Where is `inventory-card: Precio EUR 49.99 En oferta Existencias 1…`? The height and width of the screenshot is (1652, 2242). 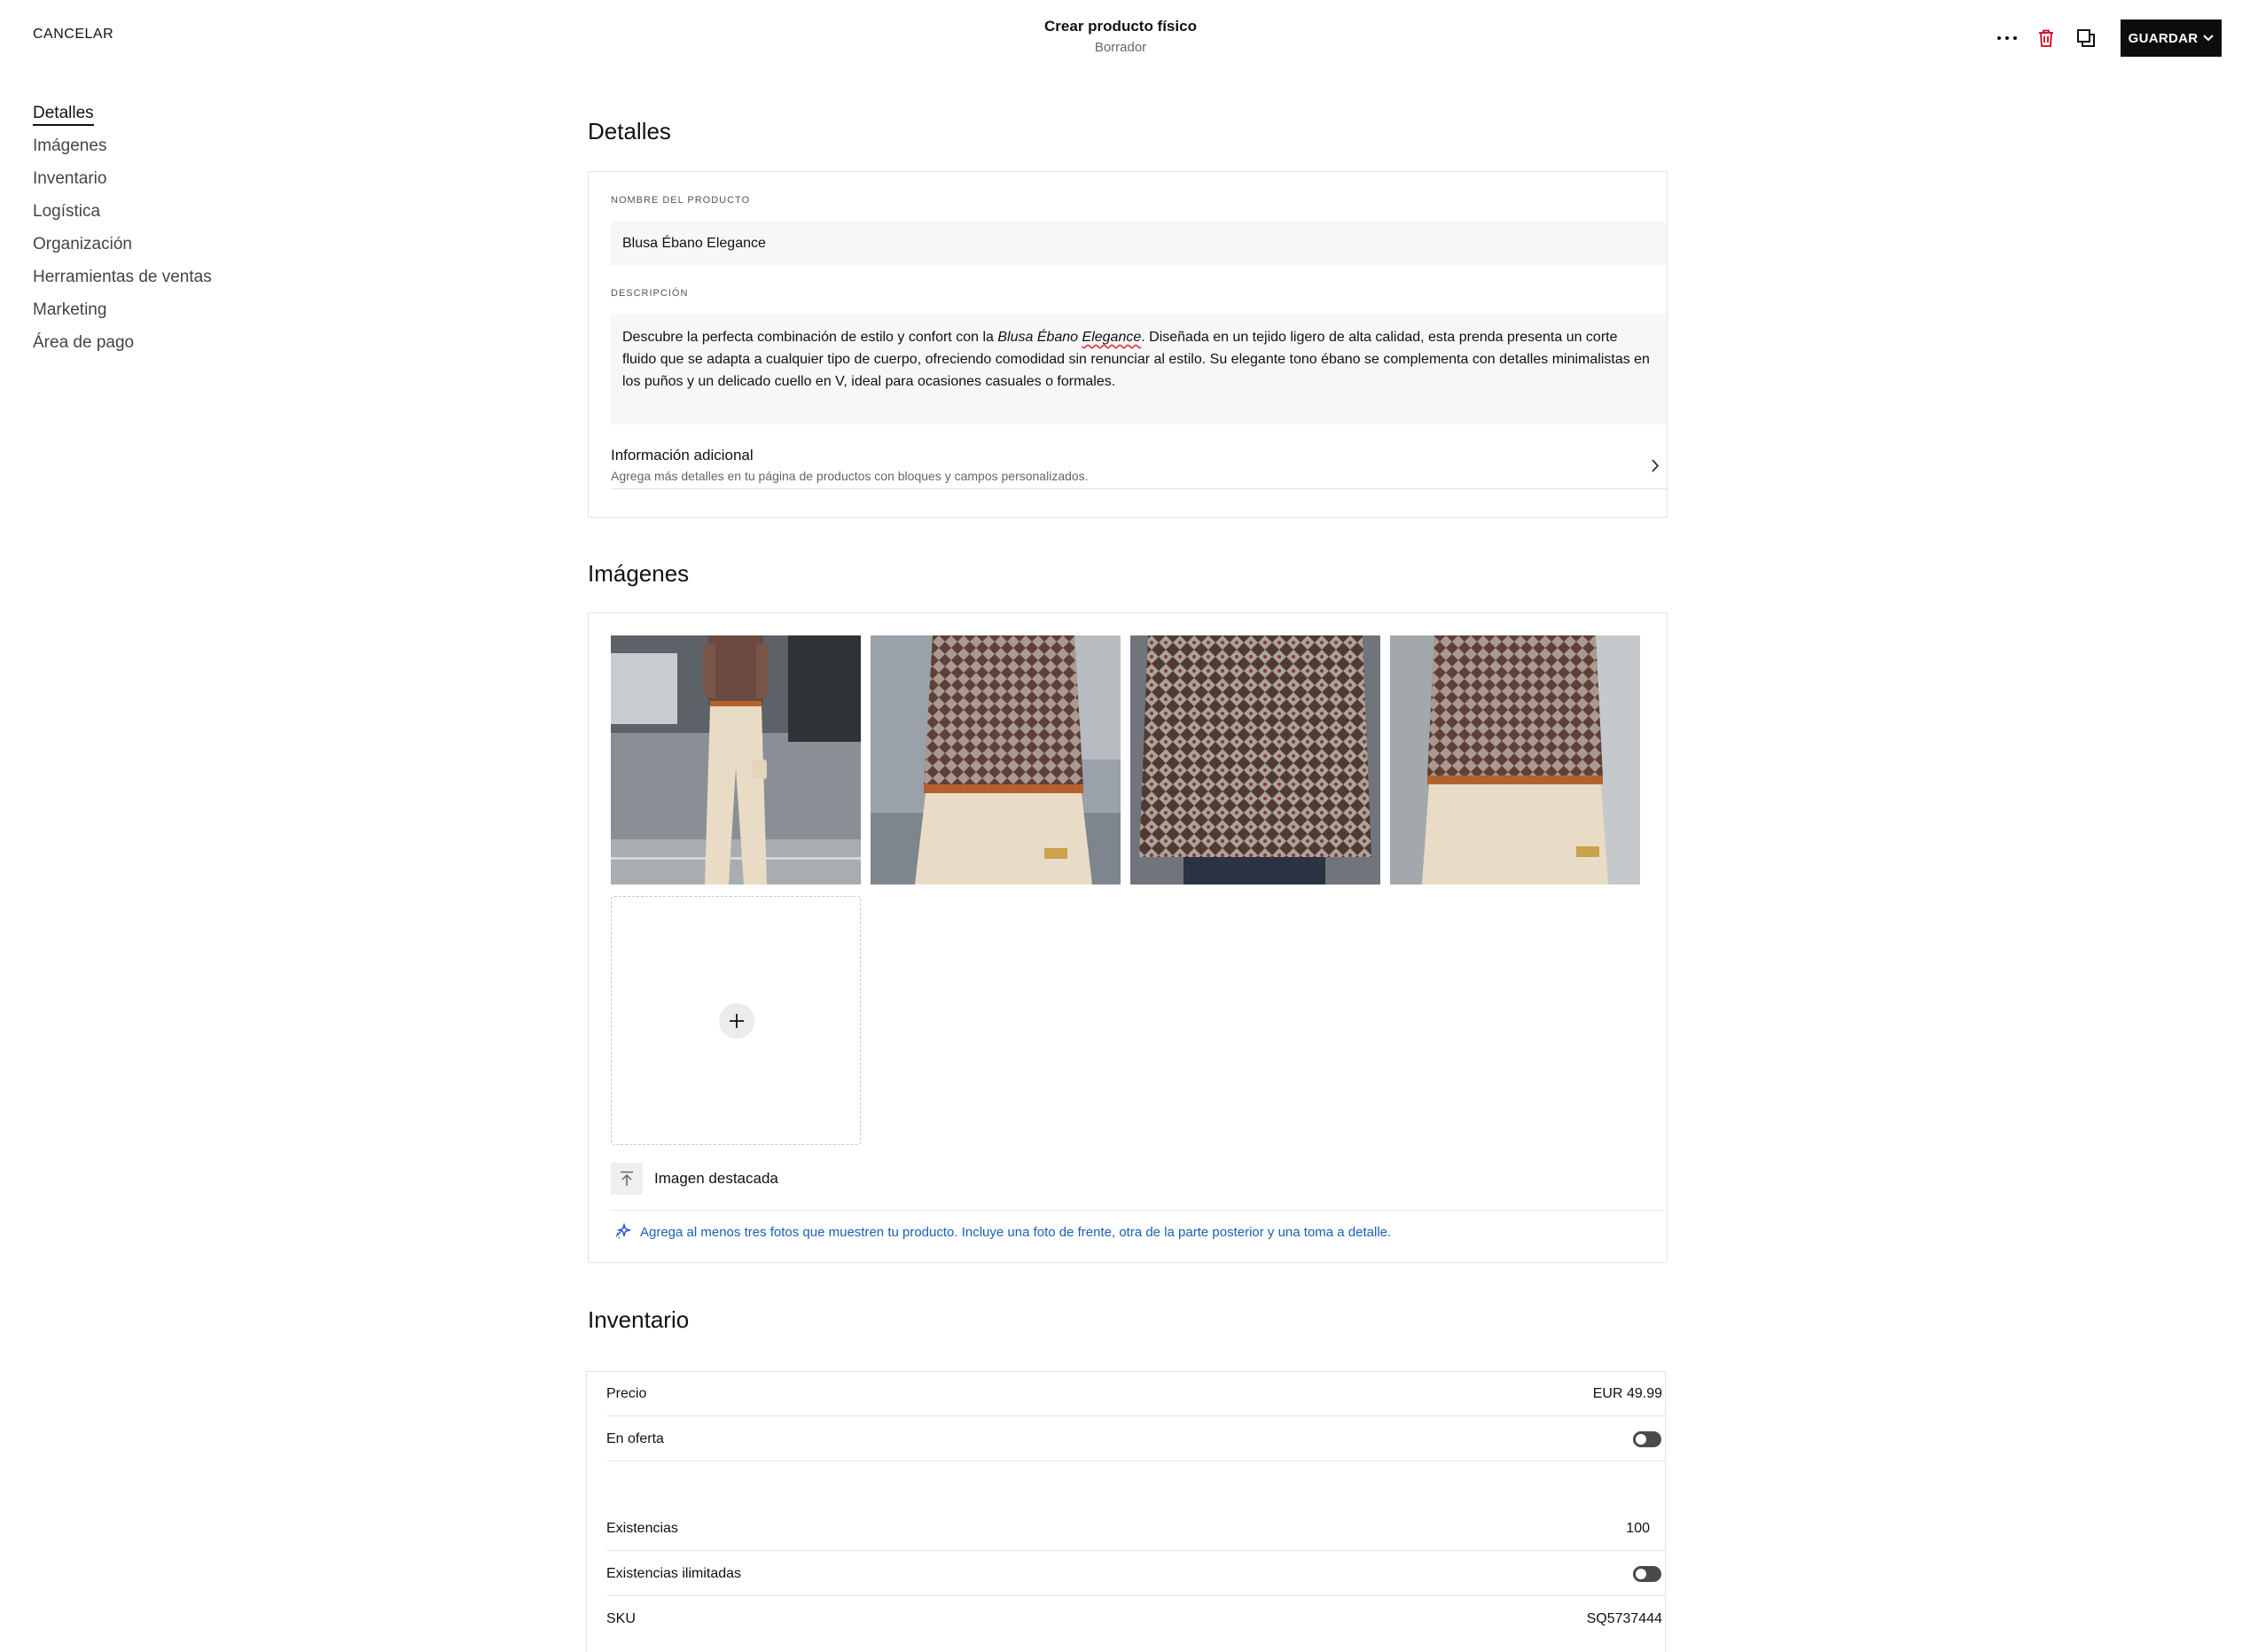
inventory-card: Precio EUR 49.99 En oferta Existencias 1… is located at coordinates (1126, 1512).